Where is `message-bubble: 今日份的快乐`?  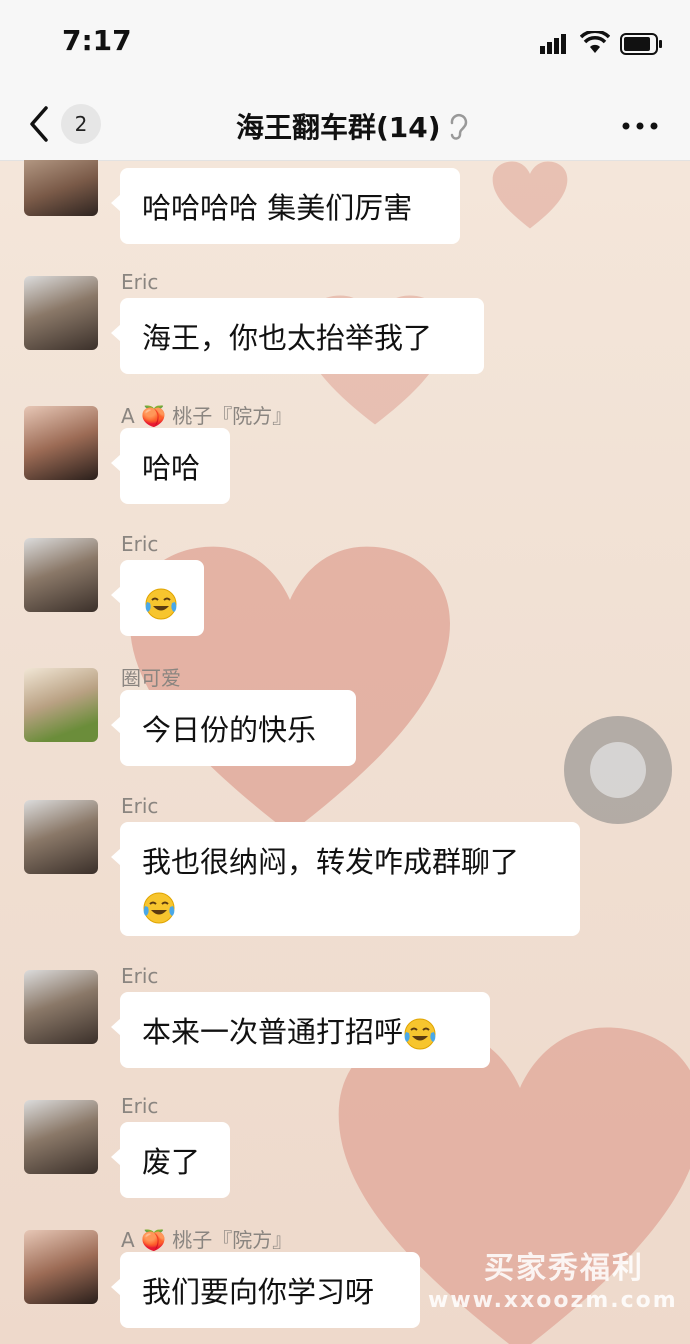 message-bubble: 今日份的快乐 is located at coordinates (233, 728).